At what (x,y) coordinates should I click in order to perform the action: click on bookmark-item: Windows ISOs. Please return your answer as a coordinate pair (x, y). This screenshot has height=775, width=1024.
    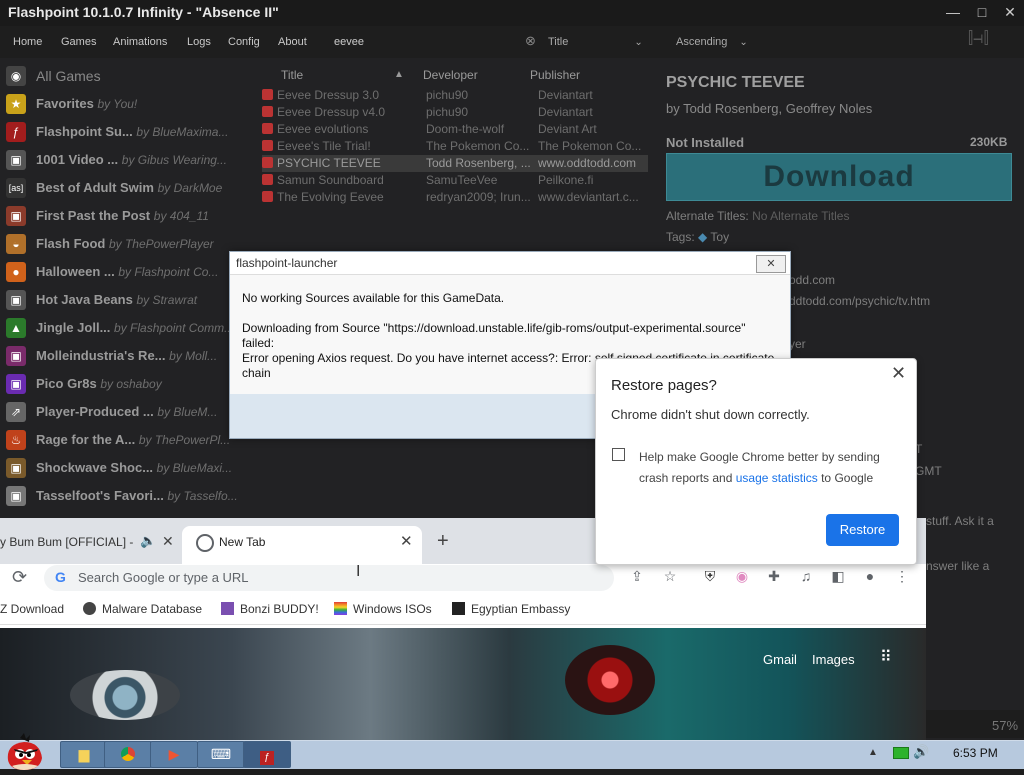
    Looking at the image, I should click on (383, 609).